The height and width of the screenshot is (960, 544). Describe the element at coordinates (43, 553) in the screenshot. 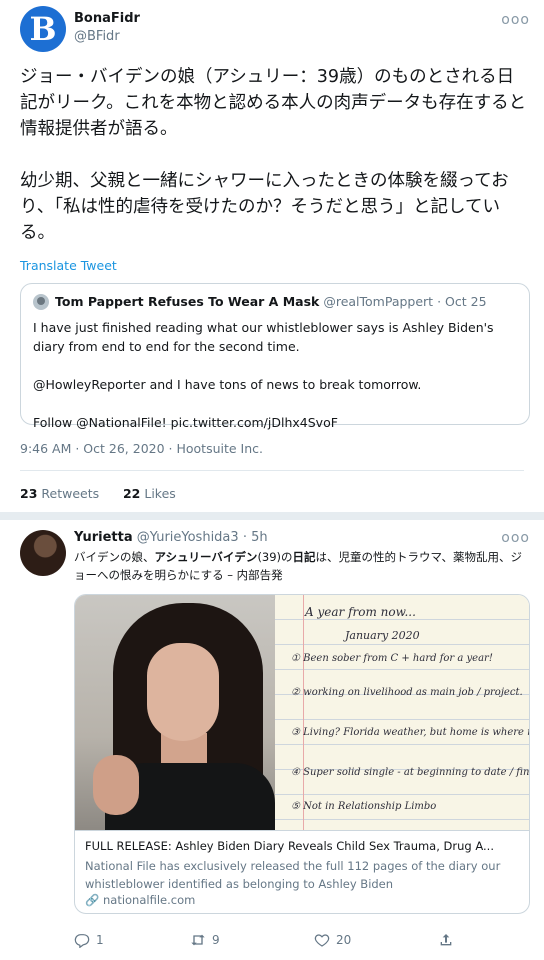

I see `avatar` at that location.